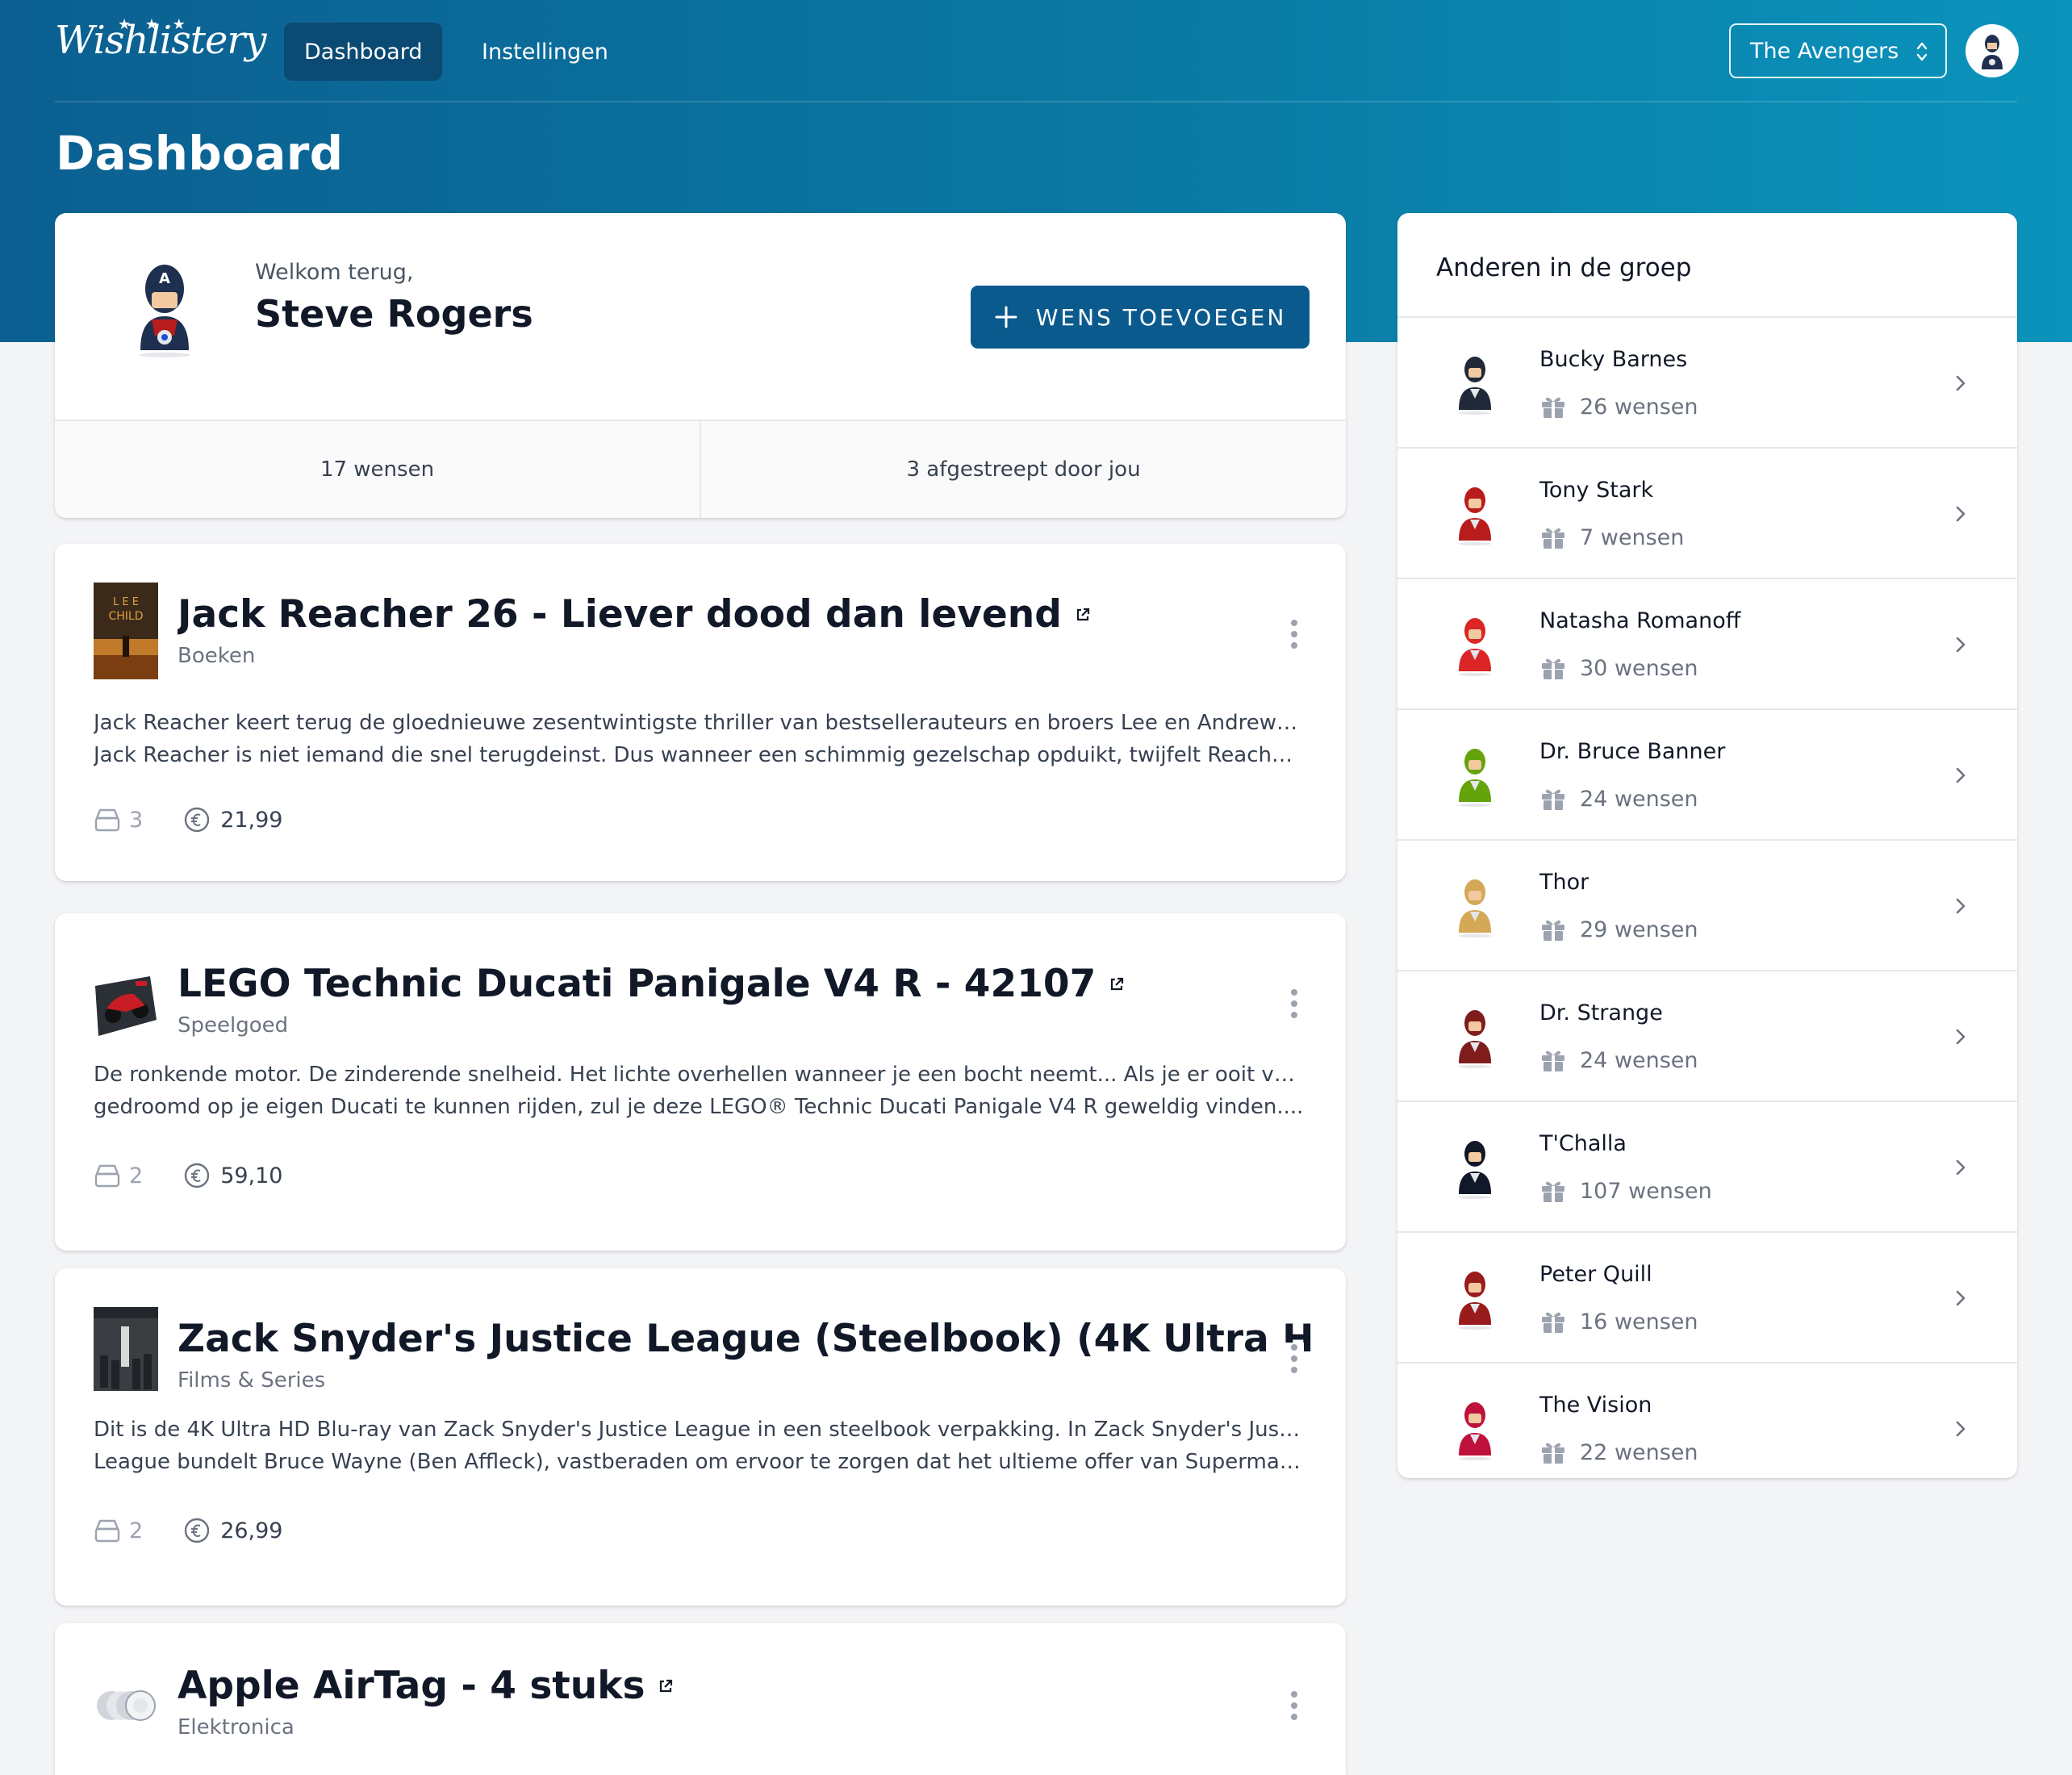  I want to click on group-member-row: T'Challa 107 wensen, so click(1707, 1165).